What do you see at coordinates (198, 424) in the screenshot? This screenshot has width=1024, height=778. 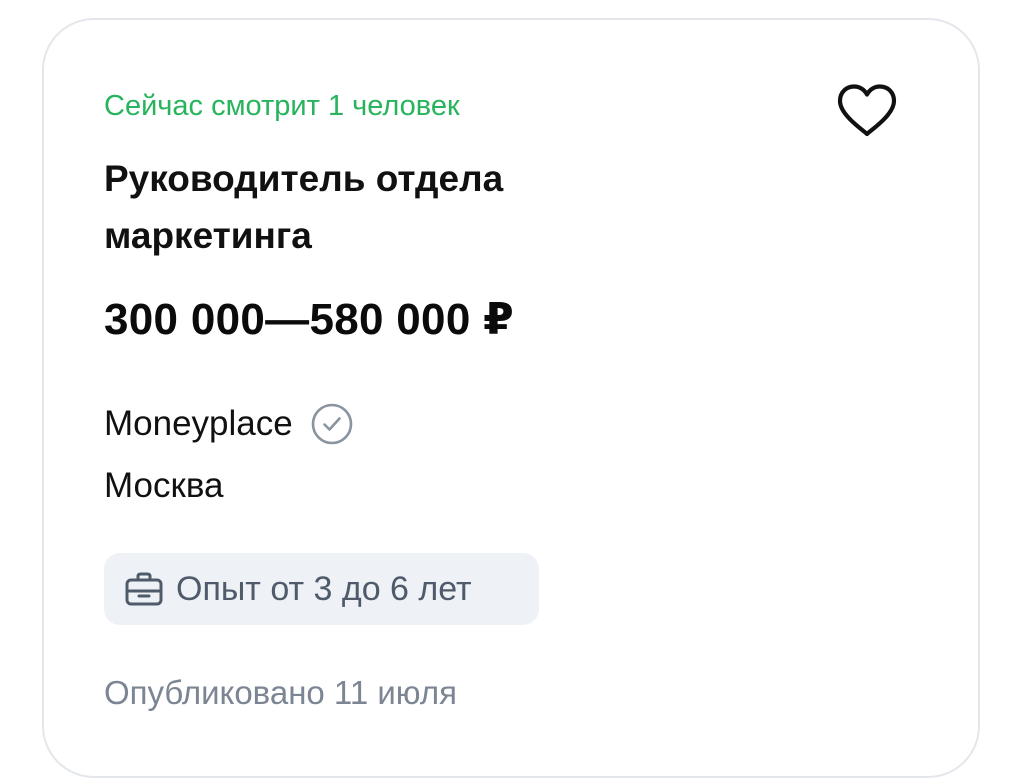 I see `company-name-link: Moneyplace` at bounding box center [198, 424].